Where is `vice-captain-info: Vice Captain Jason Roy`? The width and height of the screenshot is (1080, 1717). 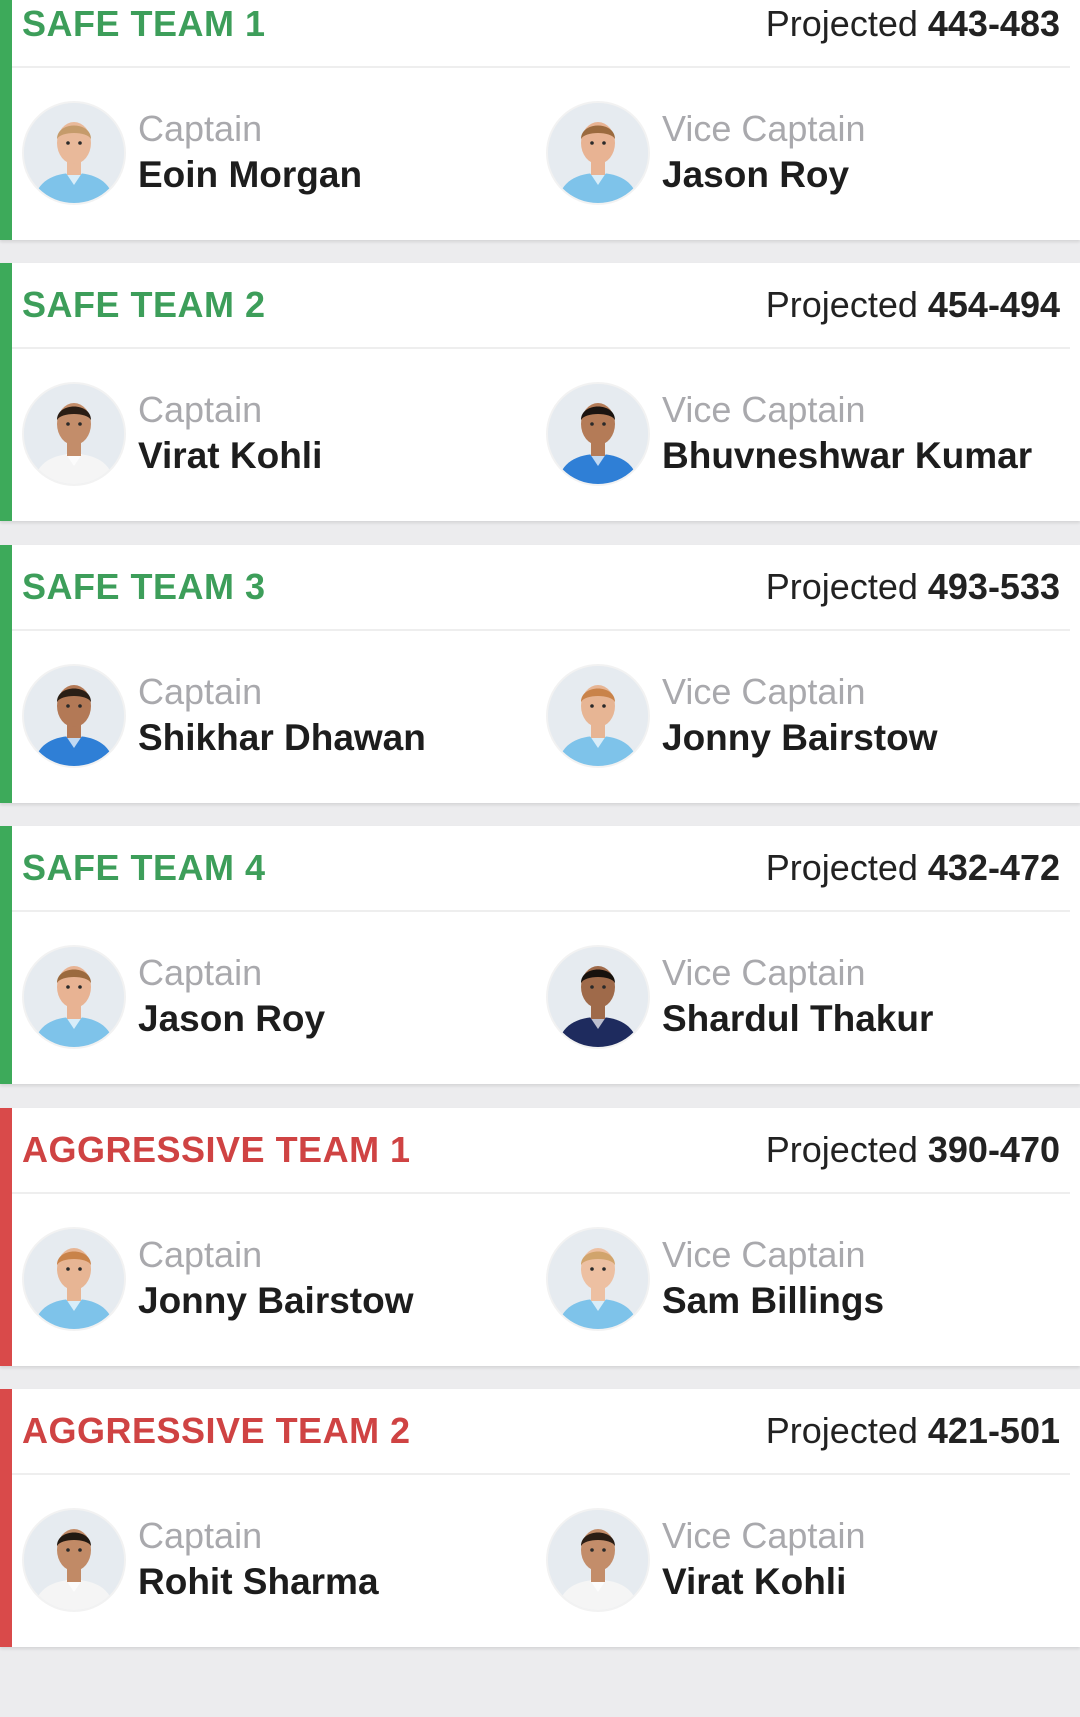 vice-captain-info: Vice Captain Jason Roy is located at coordinates (763, 153).